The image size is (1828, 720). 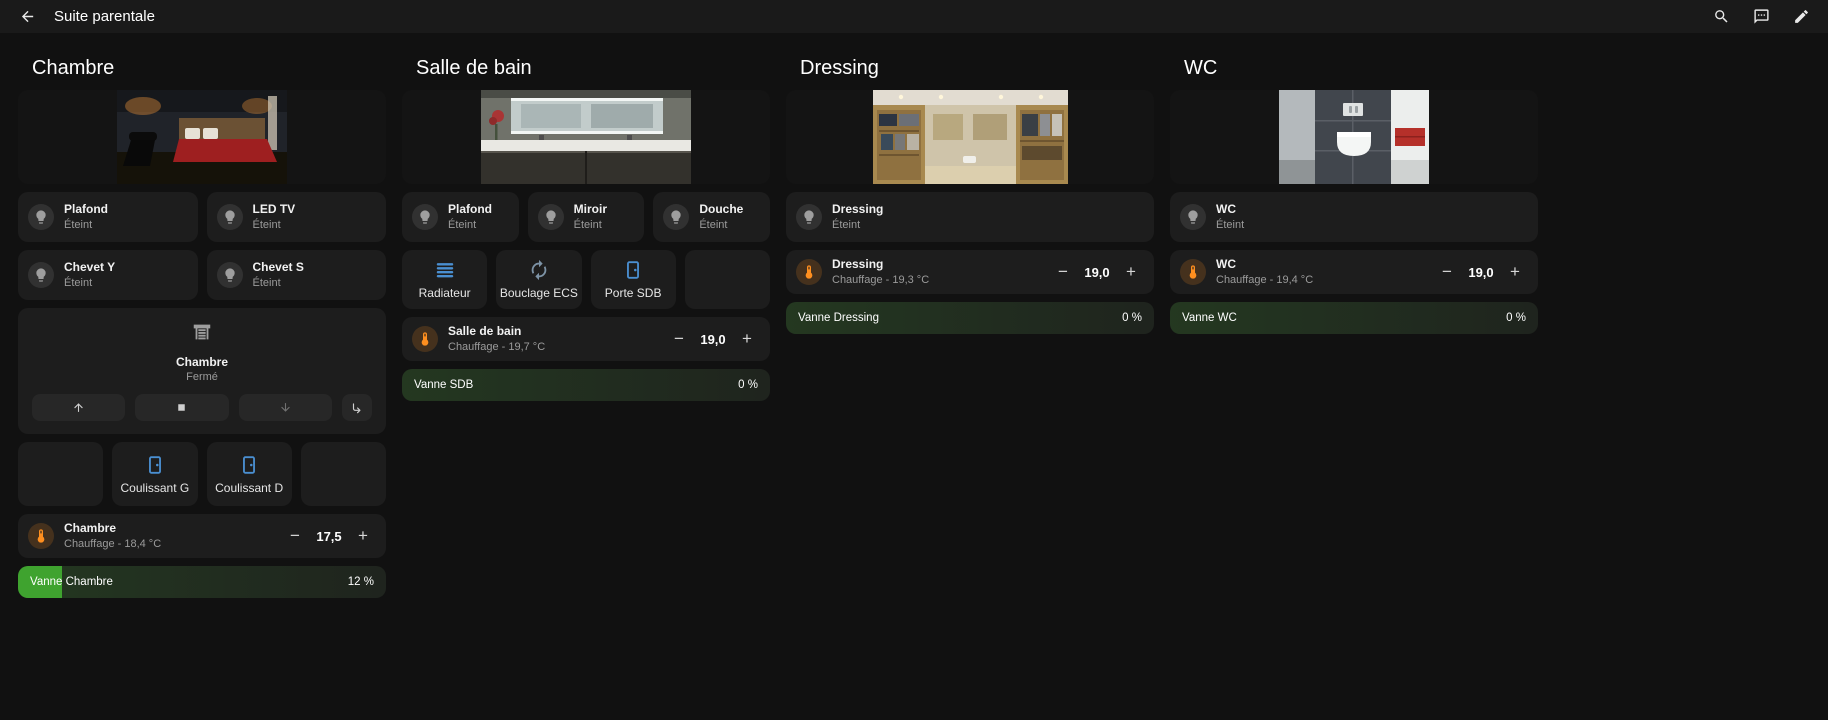 I want to click on picture-card-chambre, so click(x=202, y=137).